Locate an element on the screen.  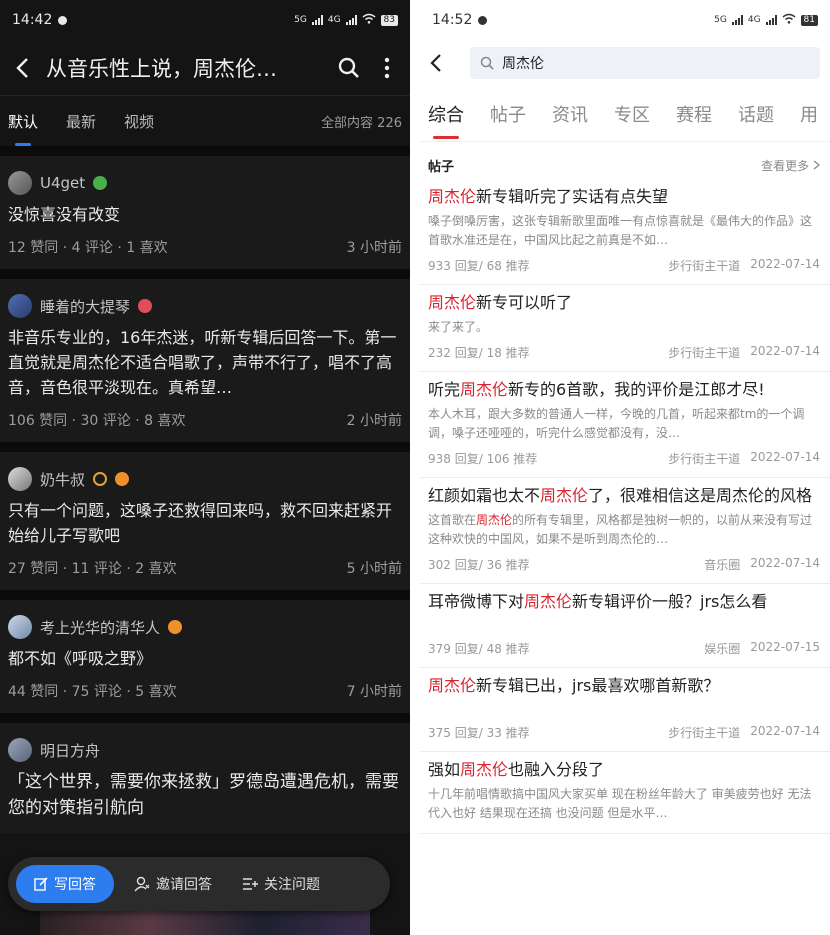
board-name: 娱乐圈 is located at coordinates (722, 649).